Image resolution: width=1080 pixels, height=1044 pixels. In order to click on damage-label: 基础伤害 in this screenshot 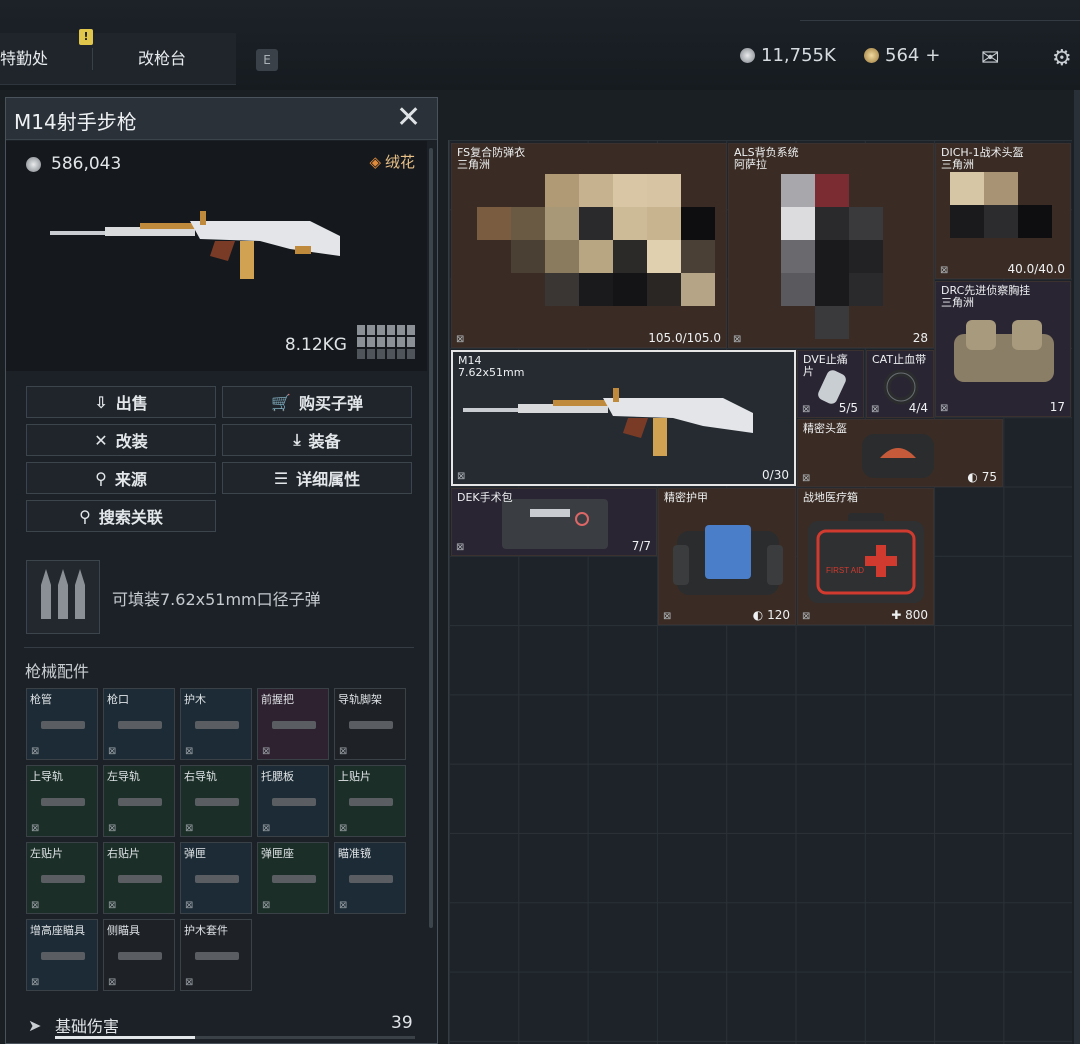, I will do `click(87, 1026)`.